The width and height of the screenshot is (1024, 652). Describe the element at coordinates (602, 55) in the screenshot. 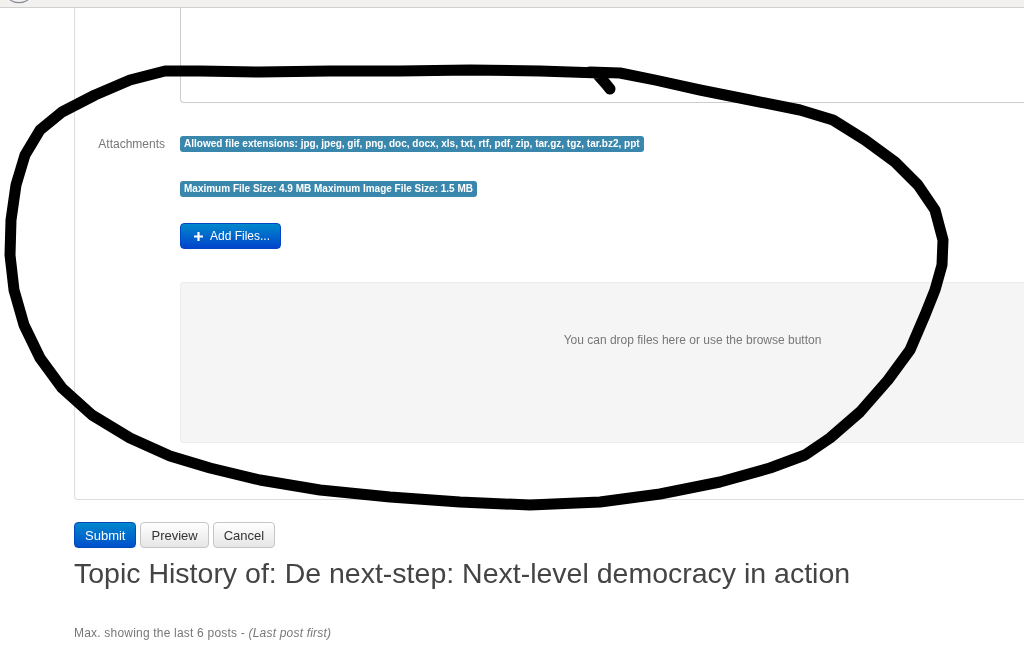

I see `message-field` at that location.